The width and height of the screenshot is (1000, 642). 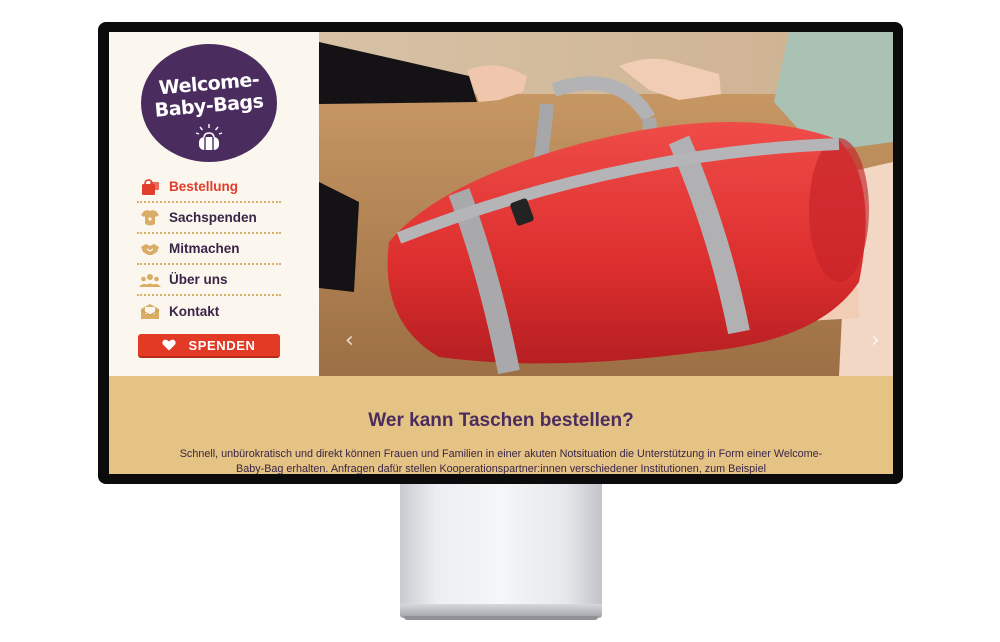 I want to click on nav-label-sachspenden: Sachspenden, so click(x=213, y=217).